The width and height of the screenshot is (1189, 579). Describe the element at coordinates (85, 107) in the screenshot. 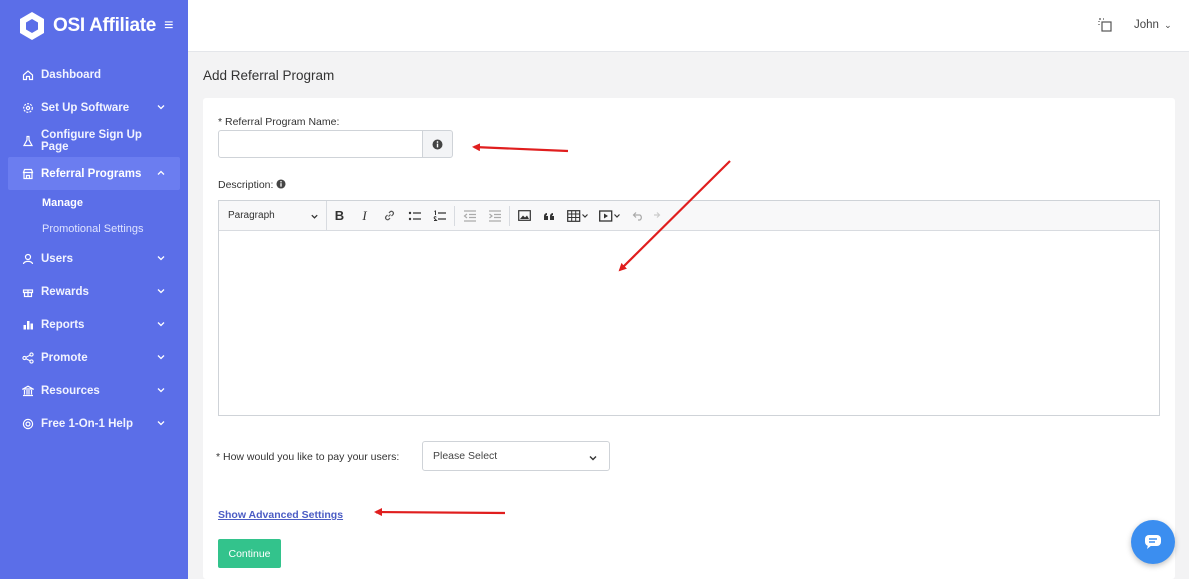

I see `sidebar-item-label: Set Up Software` at that location.